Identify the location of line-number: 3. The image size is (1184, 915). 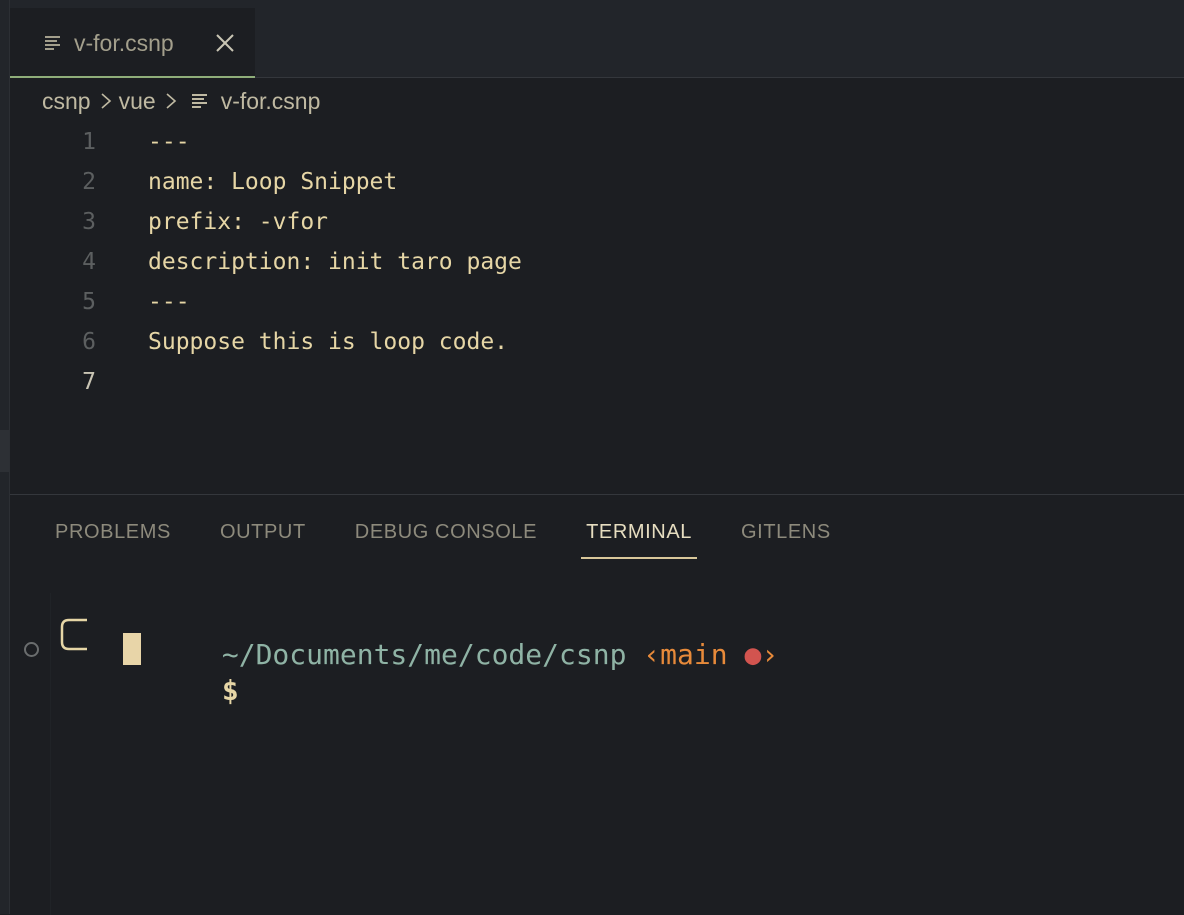
(89, 222).